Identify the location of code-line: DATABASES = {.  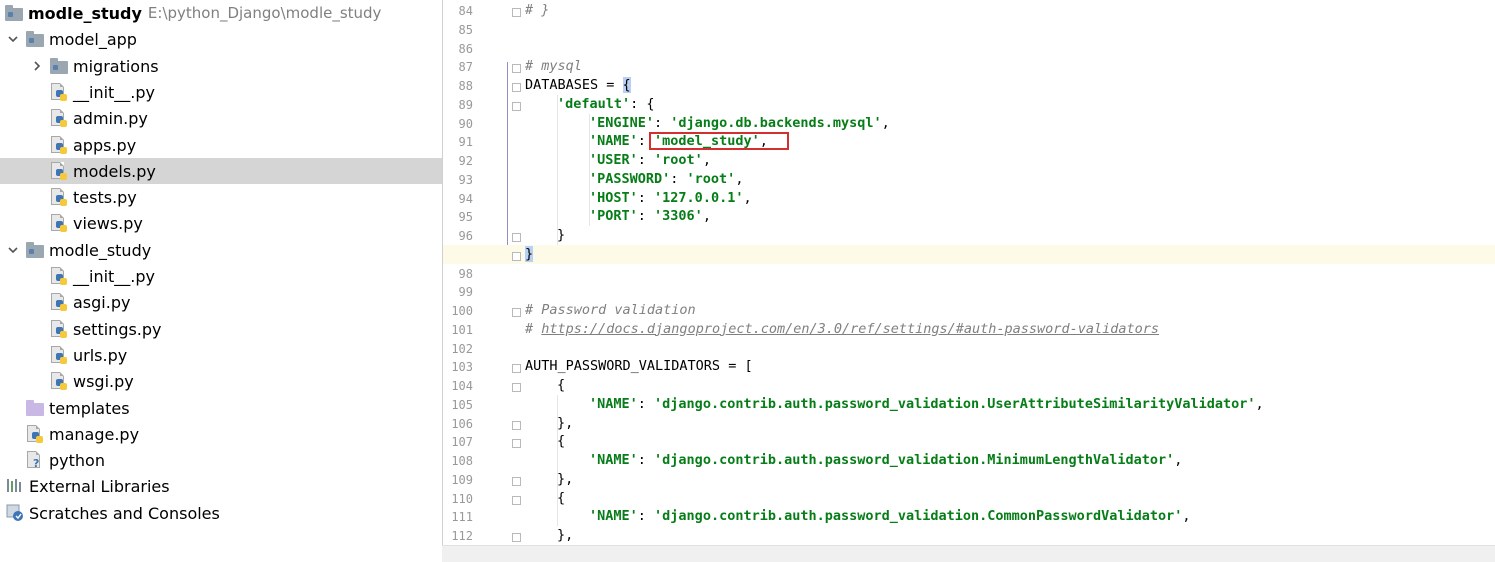
(578, 85).